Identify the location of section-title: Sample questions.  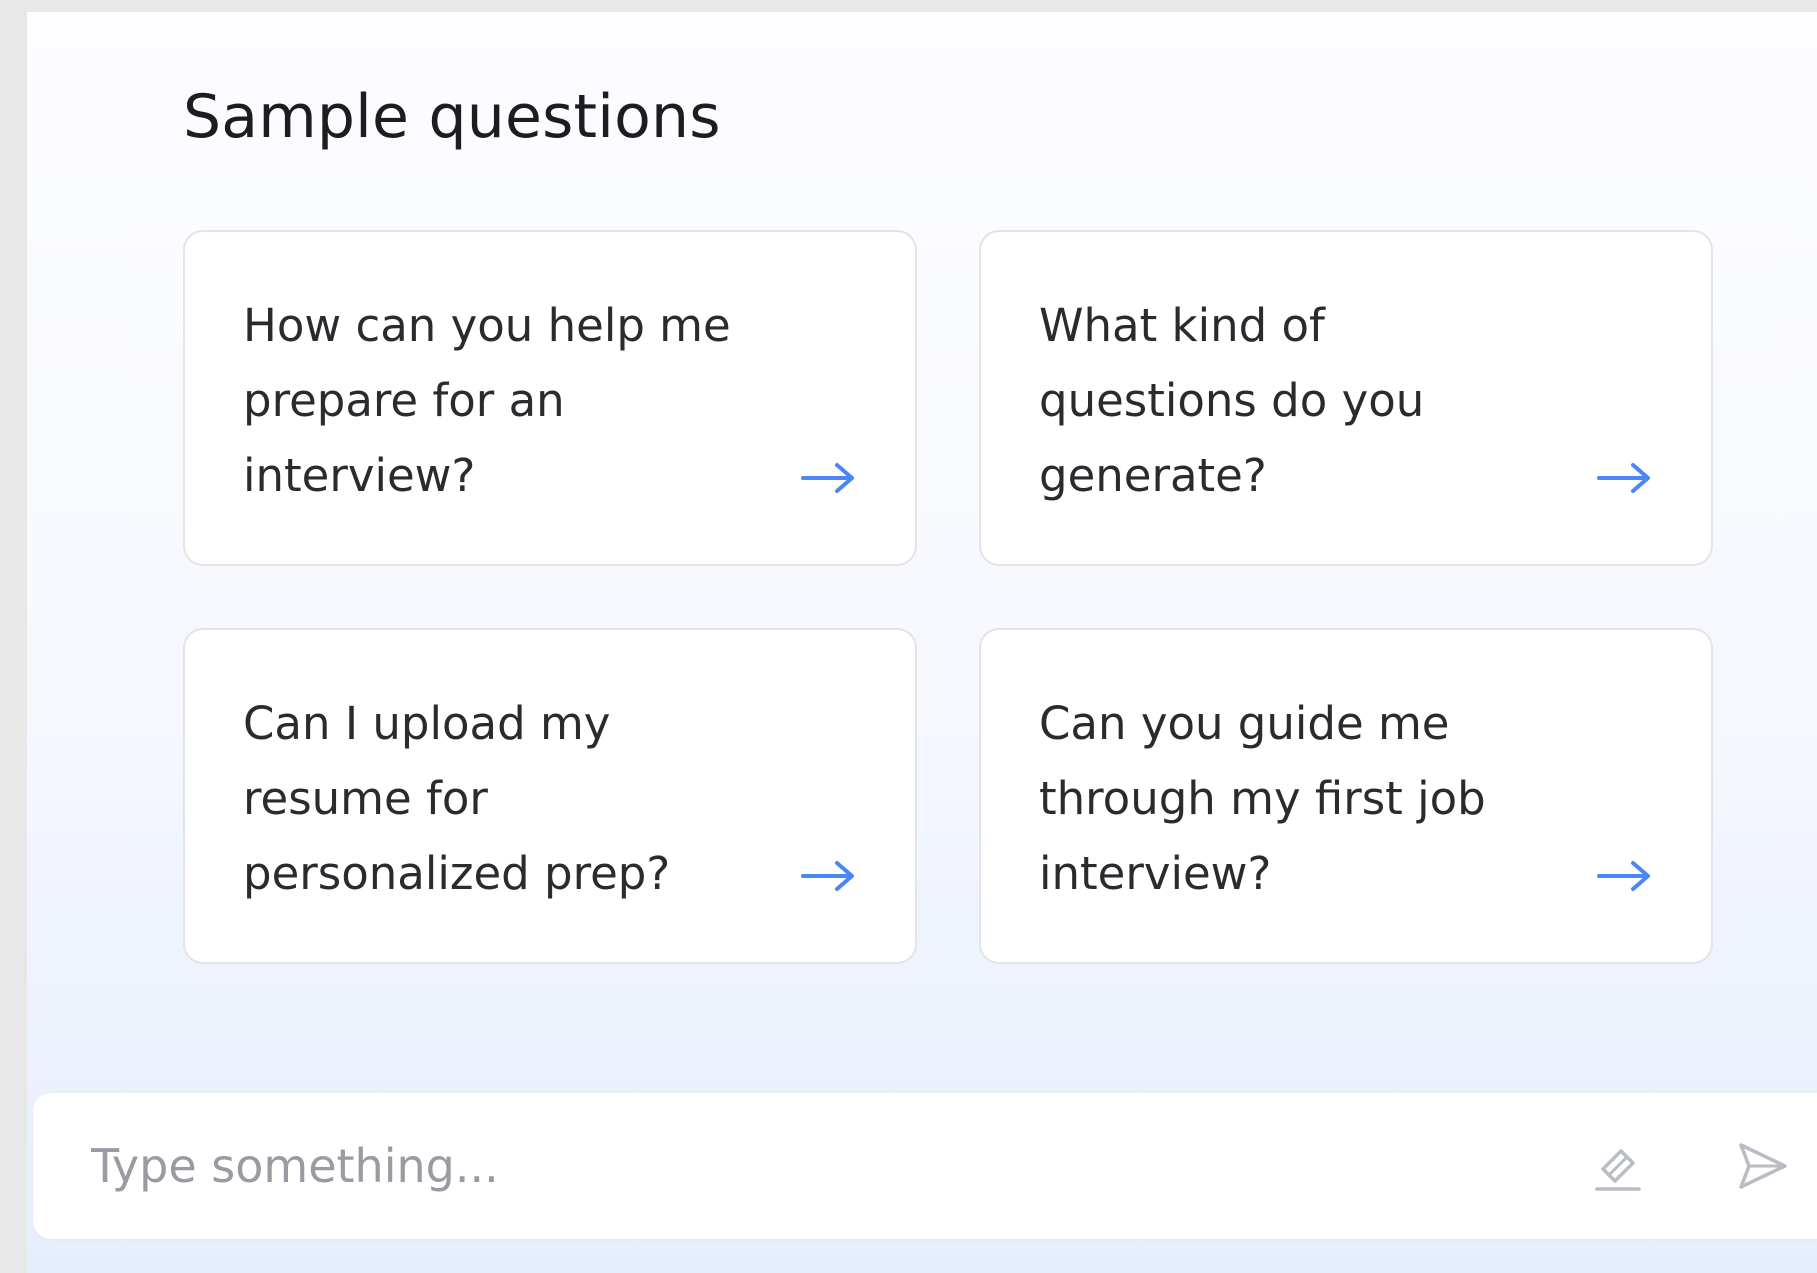
(452, 117).